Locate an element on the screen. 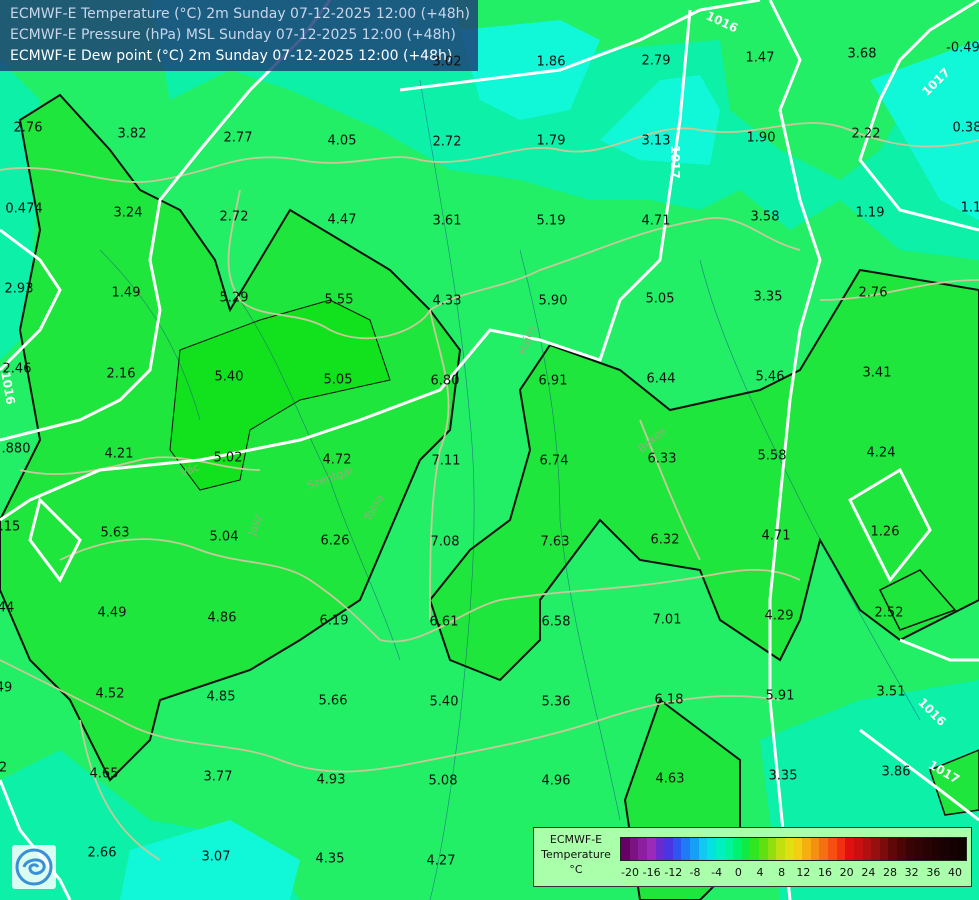  value-label: .880 is located at coordinates (16, 449).